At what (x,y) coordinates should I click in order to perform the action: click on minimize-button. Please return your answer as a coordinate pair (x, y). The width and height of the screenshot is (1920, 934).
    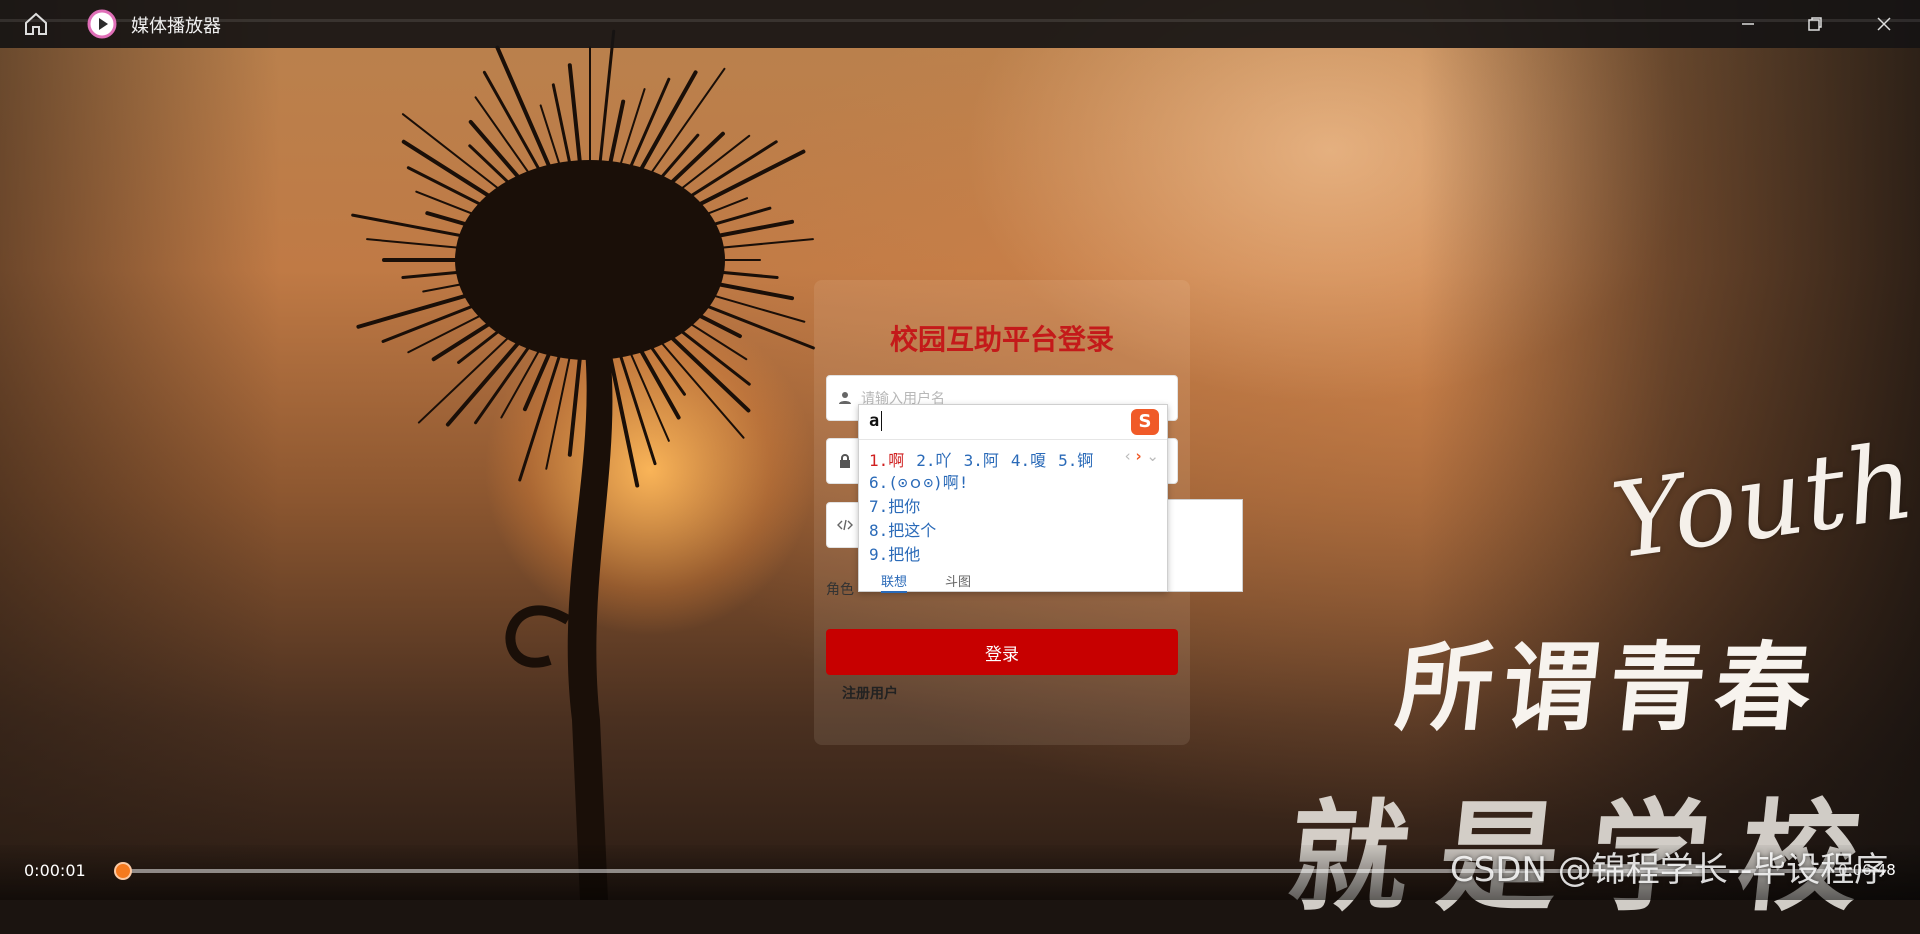
    Looking at the image, I should click on (1748, 24).